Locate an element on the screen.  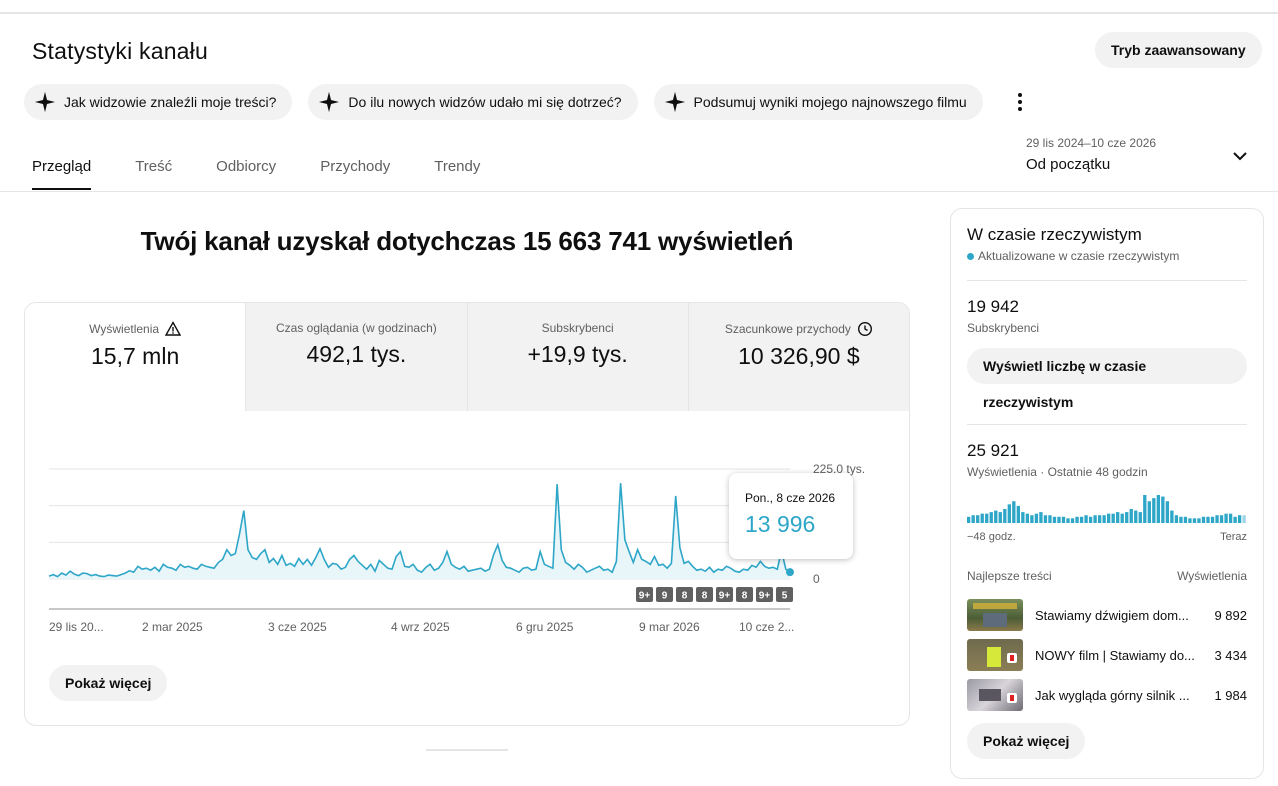
chip-discovery: Jak widzowie znaleźli moje treści? is located at coordinates (158, 102).